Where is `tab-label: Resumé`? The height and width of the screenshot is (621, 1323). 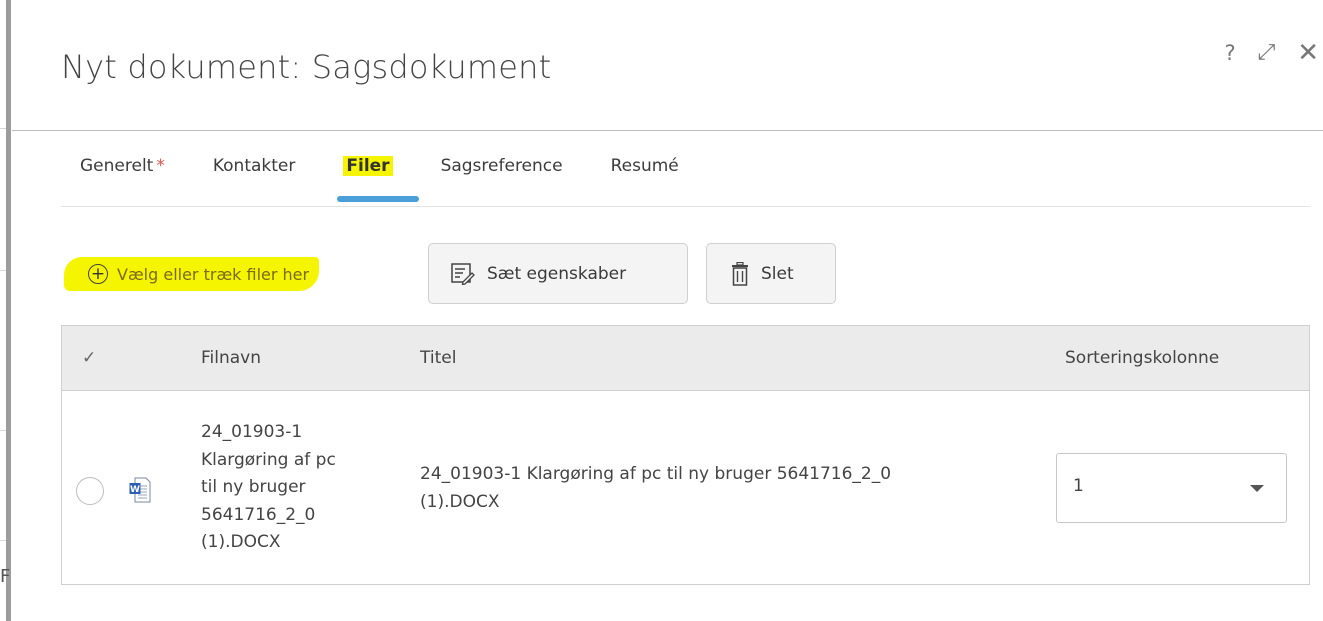
tab-label: Resumé is located at coordinates (644, 166).